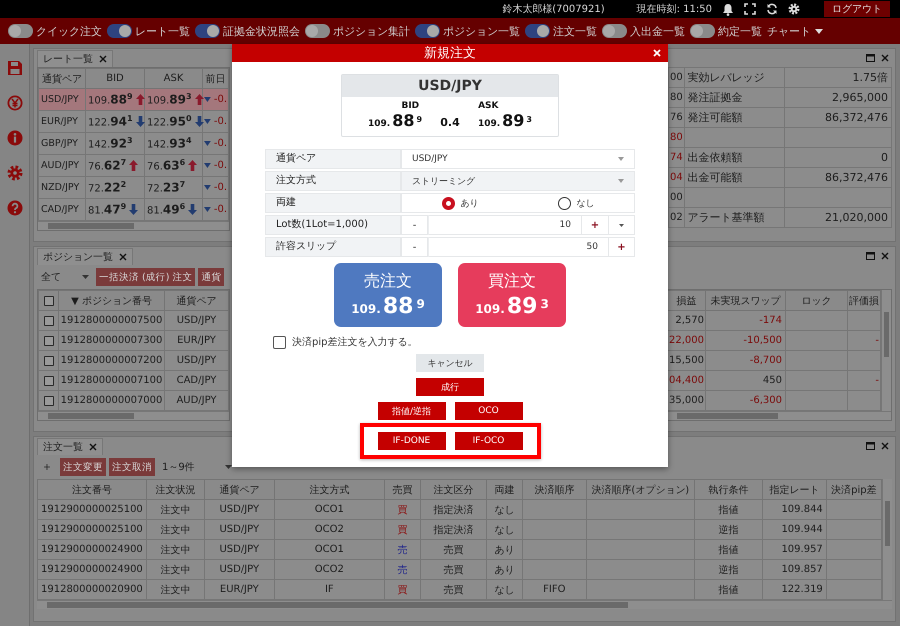 Image resolution: width=900 pixels, height=626 pixels. What do you see at coordinates (794, 490) in the screenshot?
I see `column-header: 指定レート` at bounding box center [794, 490].